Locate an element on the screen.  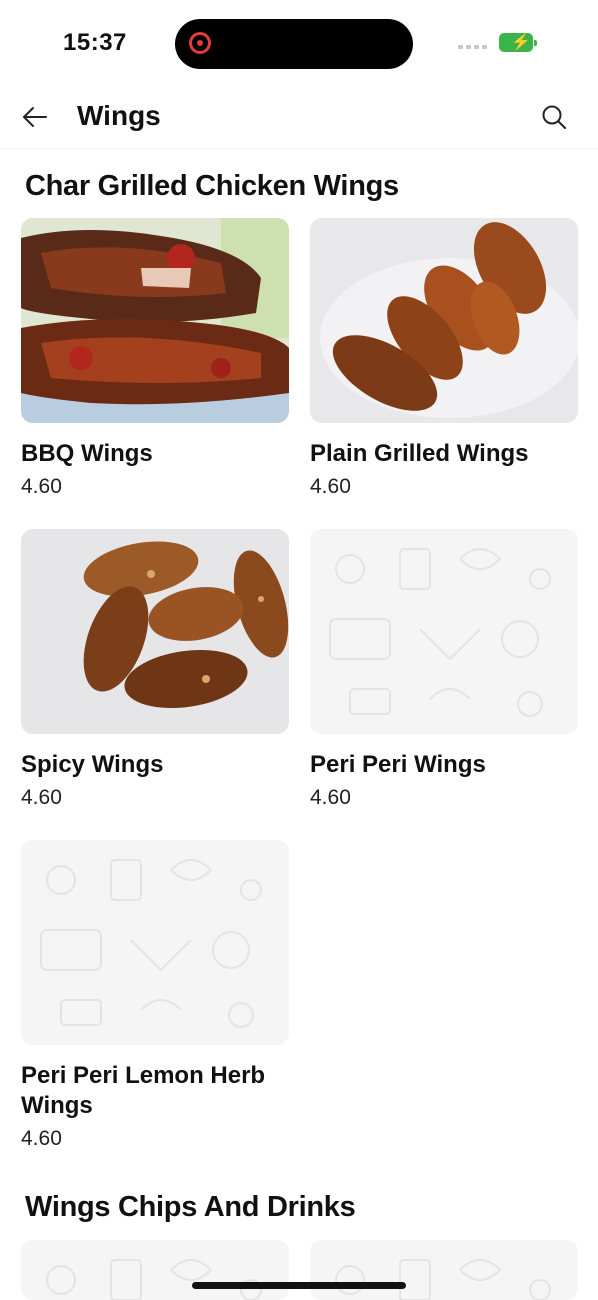
menu-item-card: BBQ Wings 4.60 is located at coordinates (155, 358).